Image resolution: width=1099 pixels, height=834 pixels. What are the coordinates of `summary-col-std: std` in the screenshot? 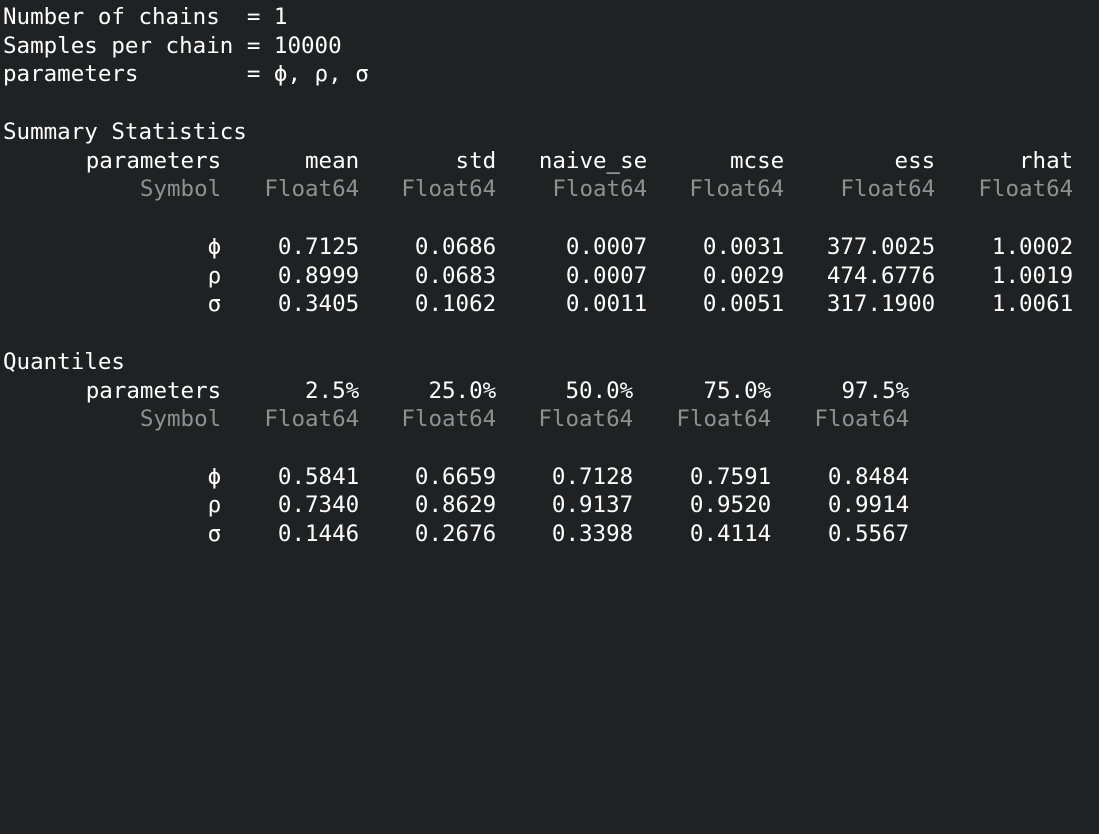 It's located at (476, 161).